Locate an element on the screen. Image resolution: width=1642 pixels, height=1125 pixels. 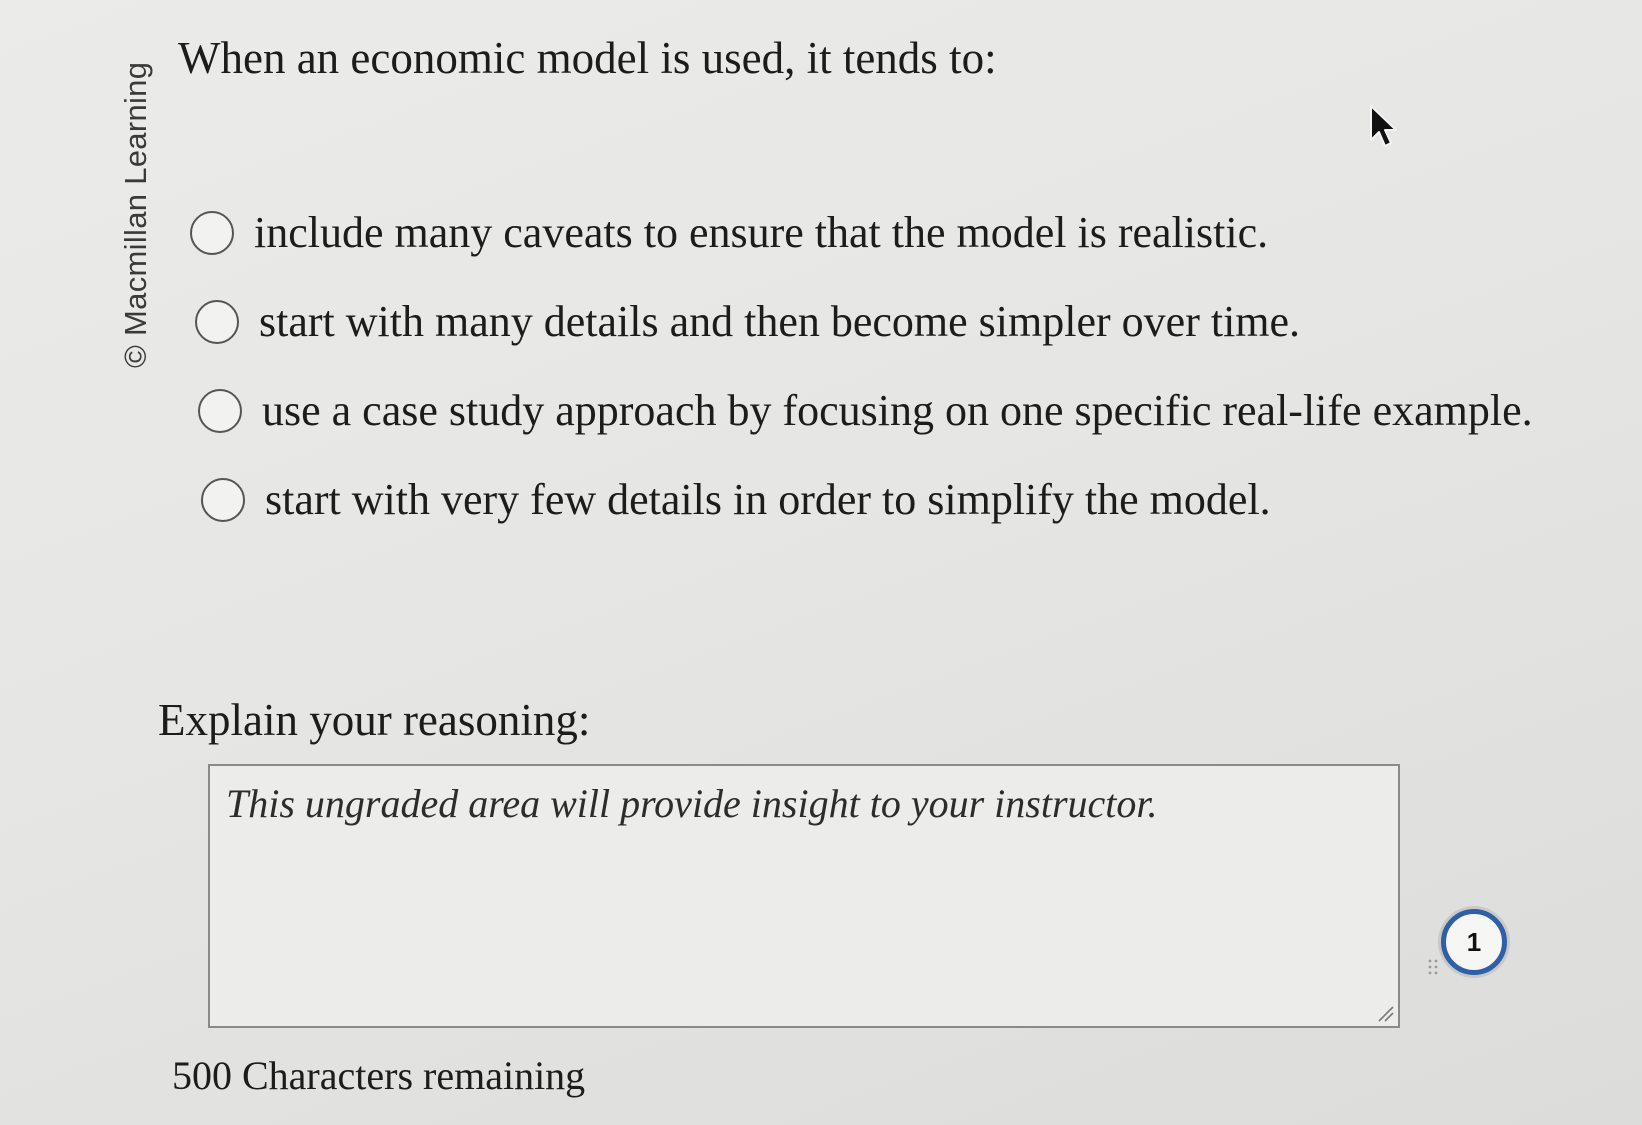
badge-count: 1 is located at coordinates (1474, 941).